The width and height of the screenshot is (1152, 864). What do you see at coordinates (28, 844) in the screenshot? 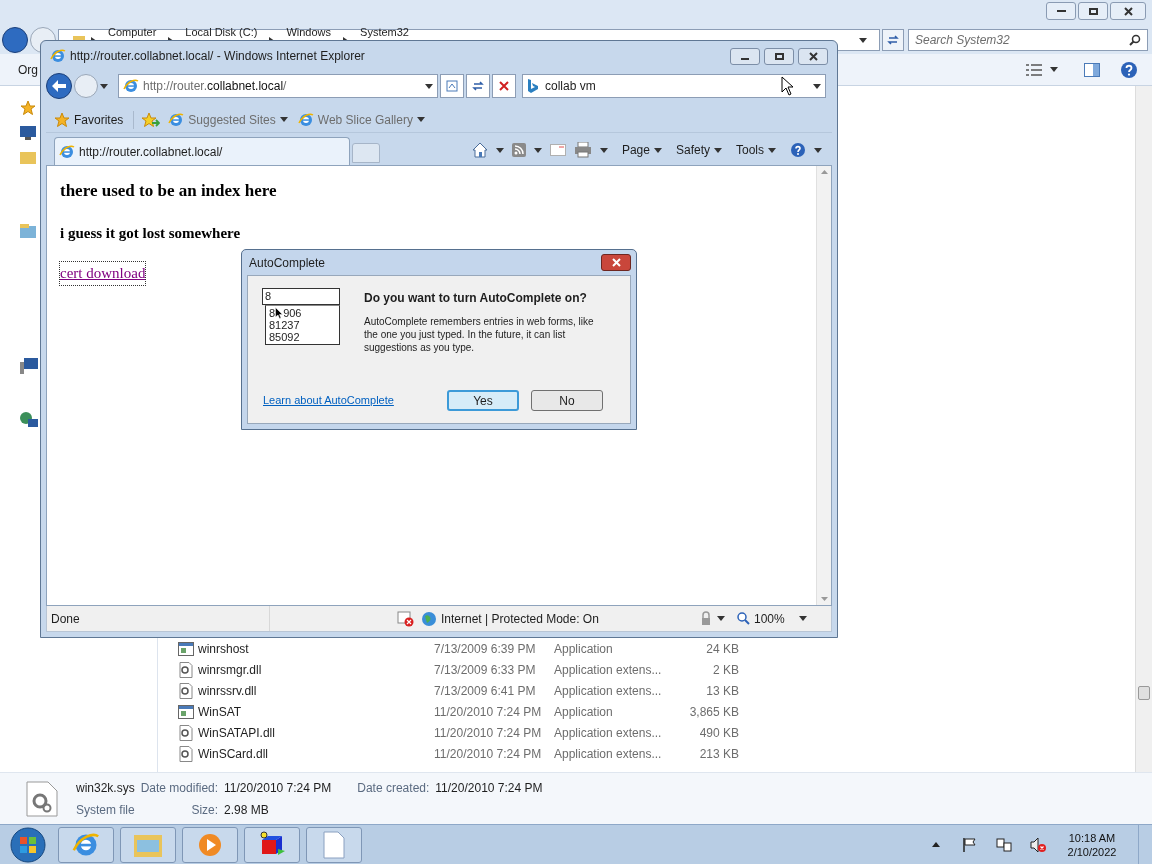
I see `start-button` at bounding box center [28, 844].